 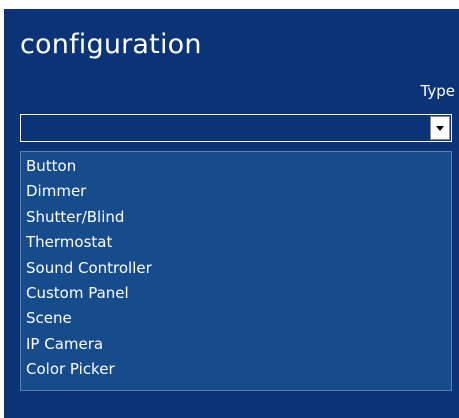 I want to click on dropdown-option-color-picker: Color Picker, so click(x=236, y=369).